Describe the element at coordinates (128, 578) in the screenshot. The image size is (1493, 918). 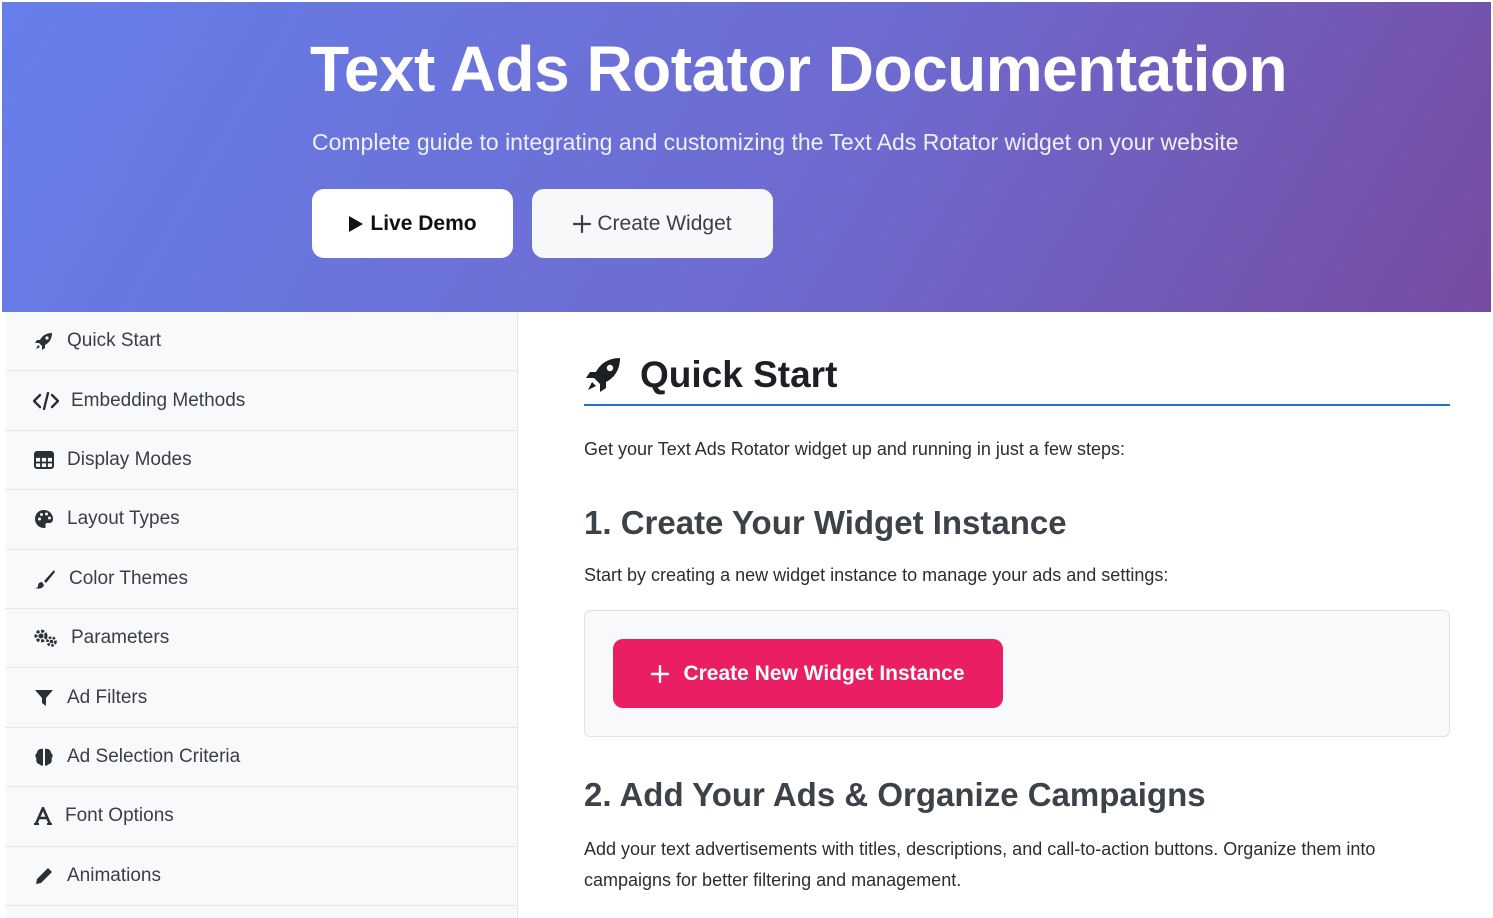
I see `sidebar-item-label: Color Themes` at that location.